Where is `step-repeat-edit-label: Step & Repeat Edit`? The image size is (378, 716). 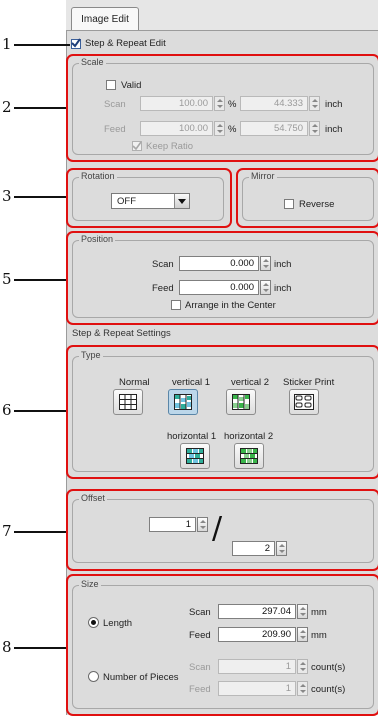
step-repeat-edit-label: Step & Repeat Edit is located at coordinates (125, 43).